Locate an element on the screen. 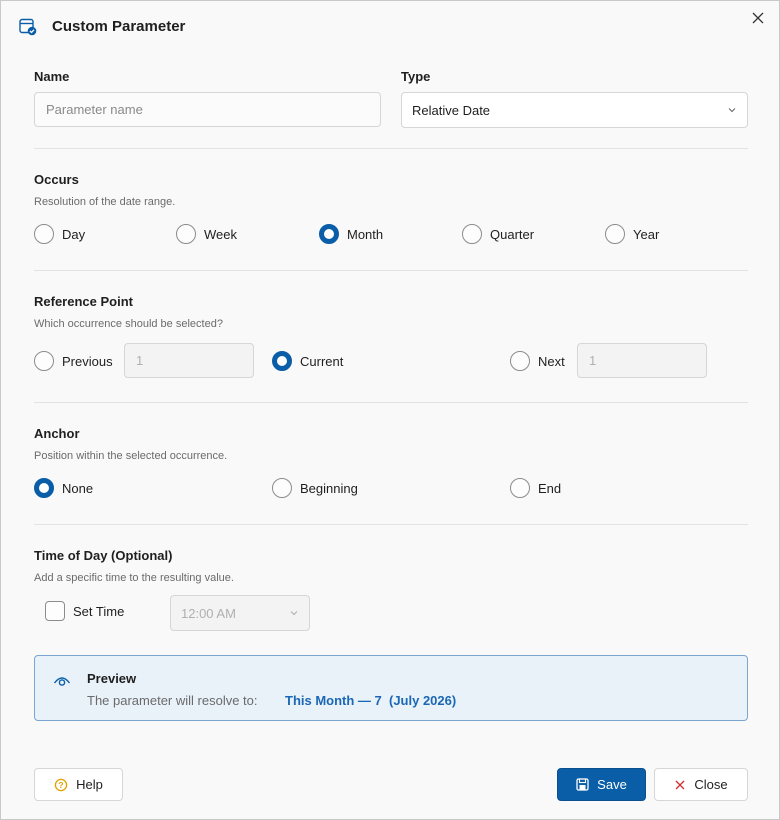  occurs-hint: Resolution of the date range. is located at coordinates (105, 202).